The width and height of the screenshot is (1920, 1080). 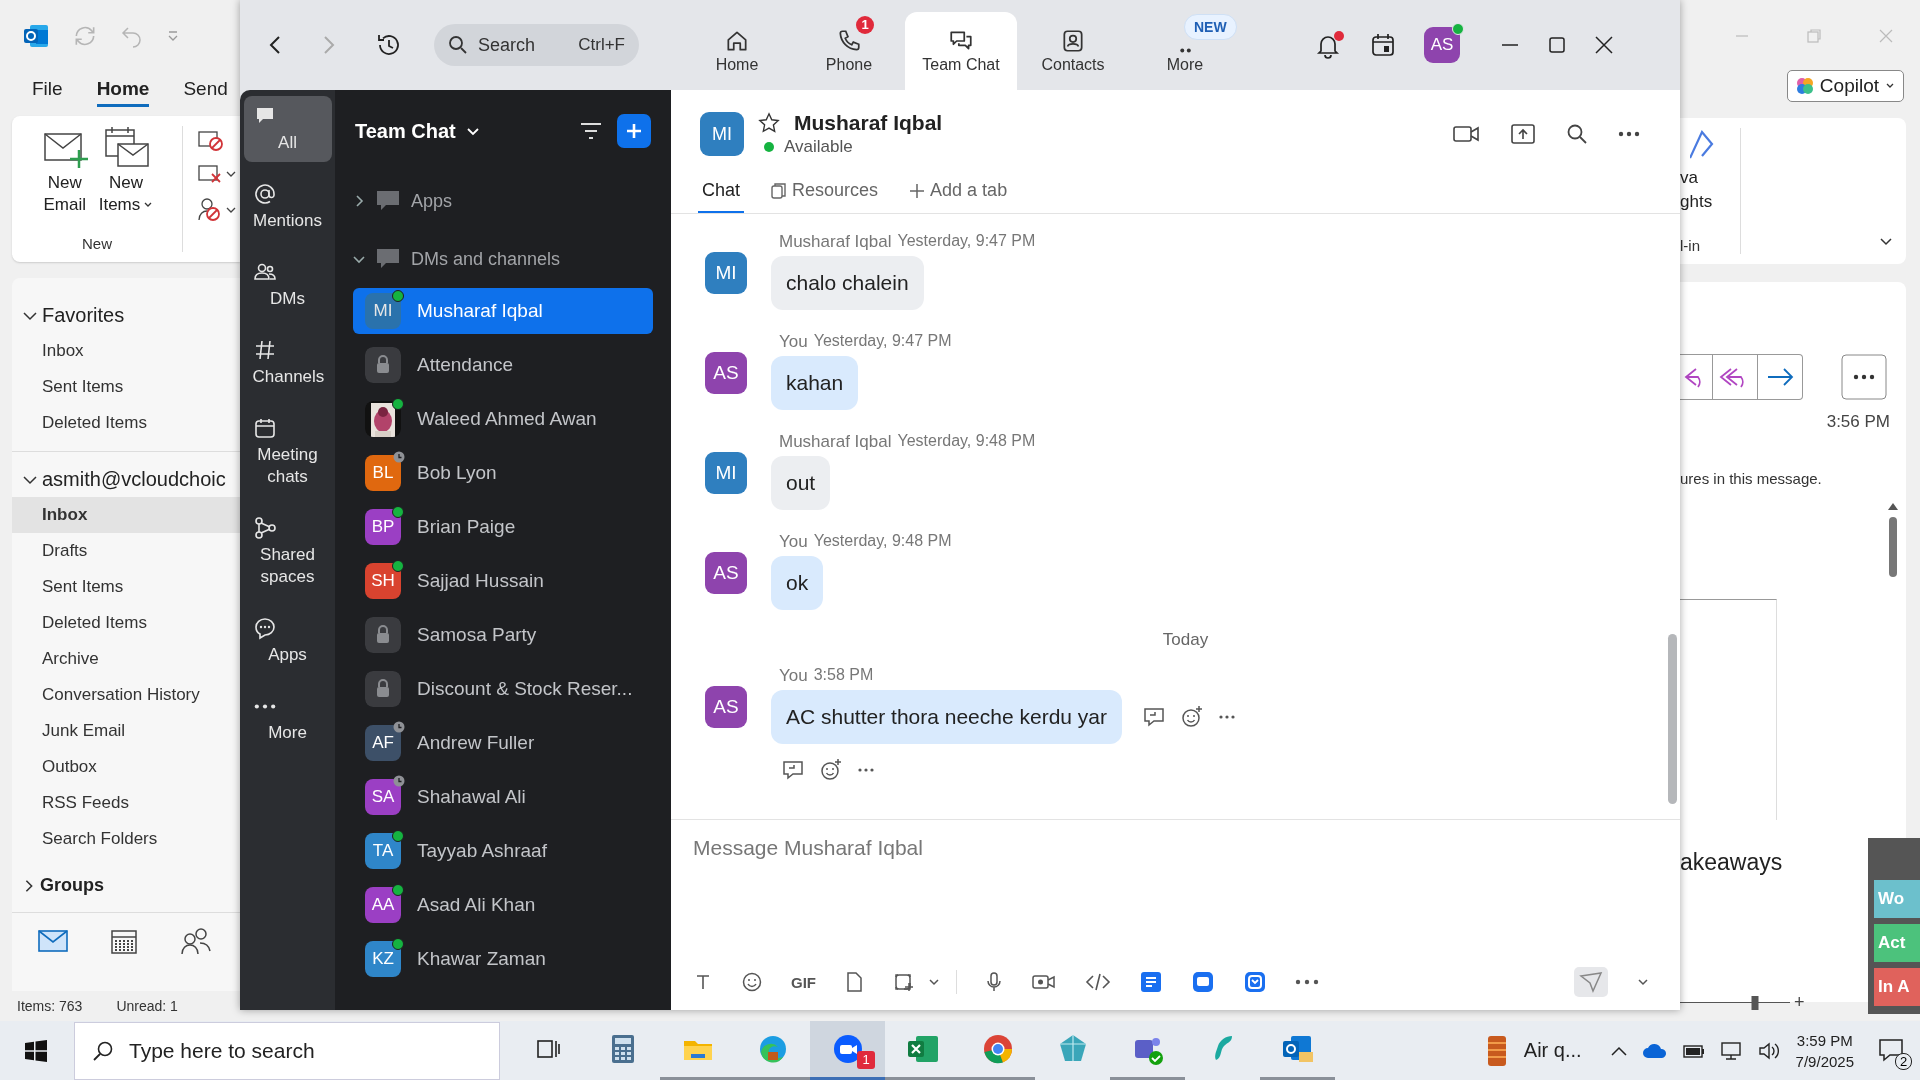 What do you see at coordinates (287, 452) in the screenshot?
I see `rail-item: Meeting chats` at bounding box center [287, 452].